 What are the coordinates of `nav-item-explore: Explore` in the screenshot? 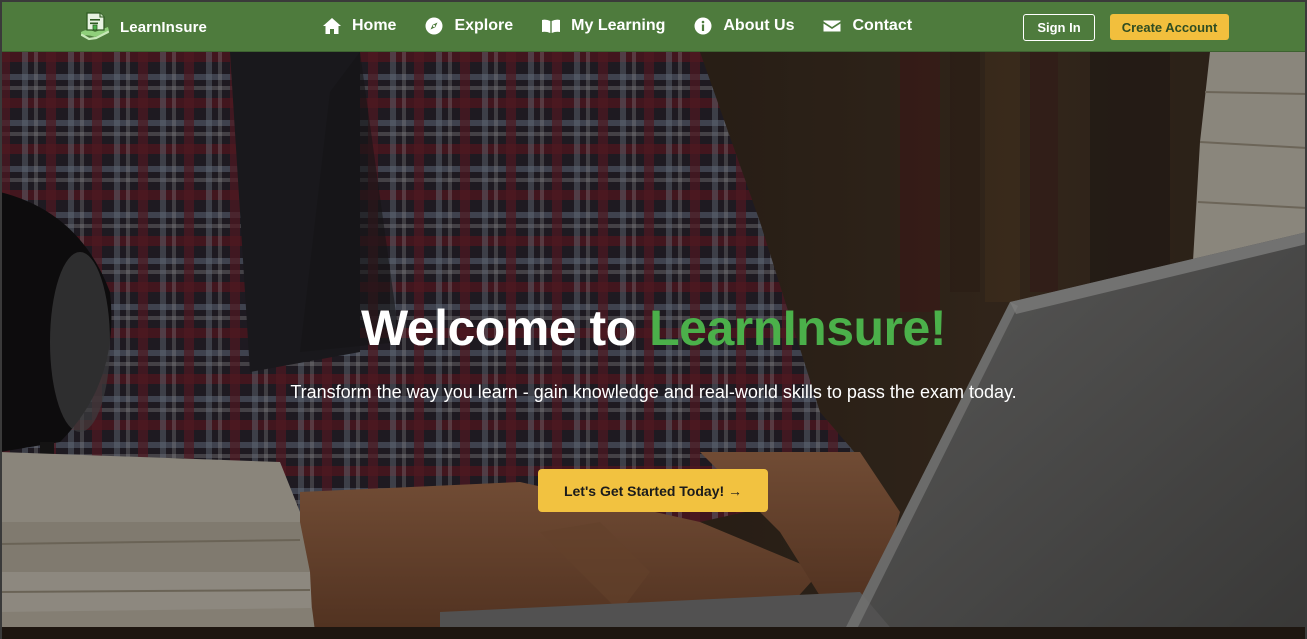 It's located at (468, 26).